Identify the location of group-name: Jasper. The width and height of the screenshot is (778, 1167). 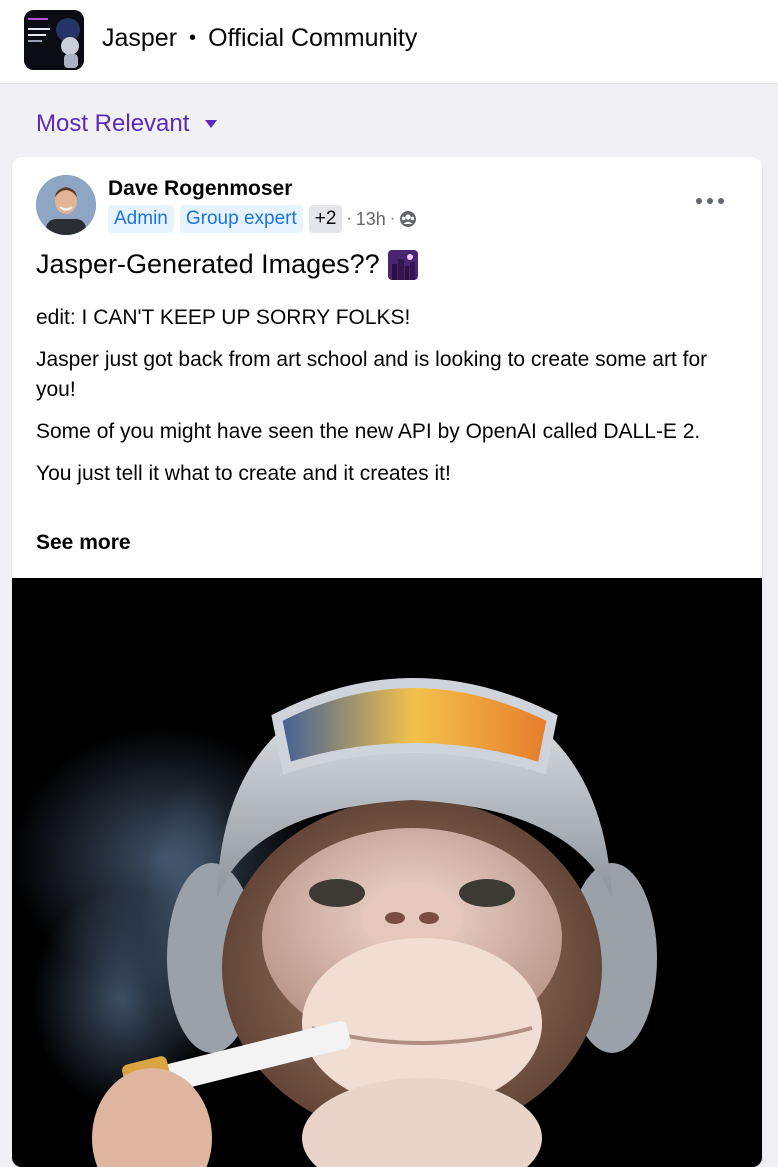
(139, 38).